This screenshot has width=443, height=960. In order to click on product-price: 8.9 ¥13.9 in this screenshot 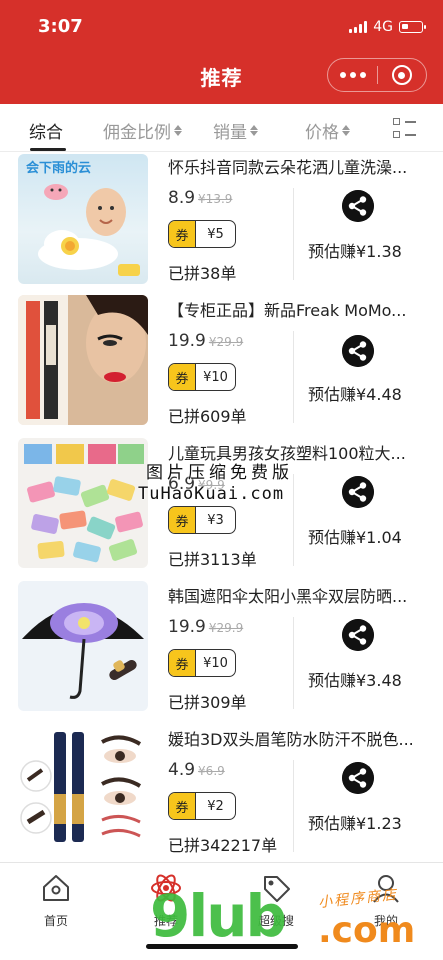, I will do `click(200, 198)`.